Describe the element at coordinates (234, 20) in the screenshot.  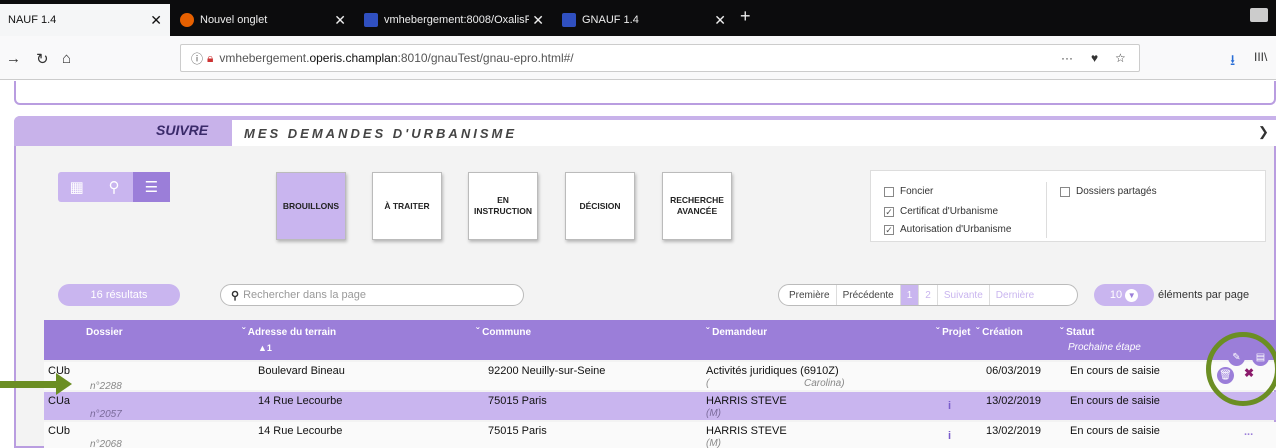
I see `tab-title: Nouvel onglet` at that location.